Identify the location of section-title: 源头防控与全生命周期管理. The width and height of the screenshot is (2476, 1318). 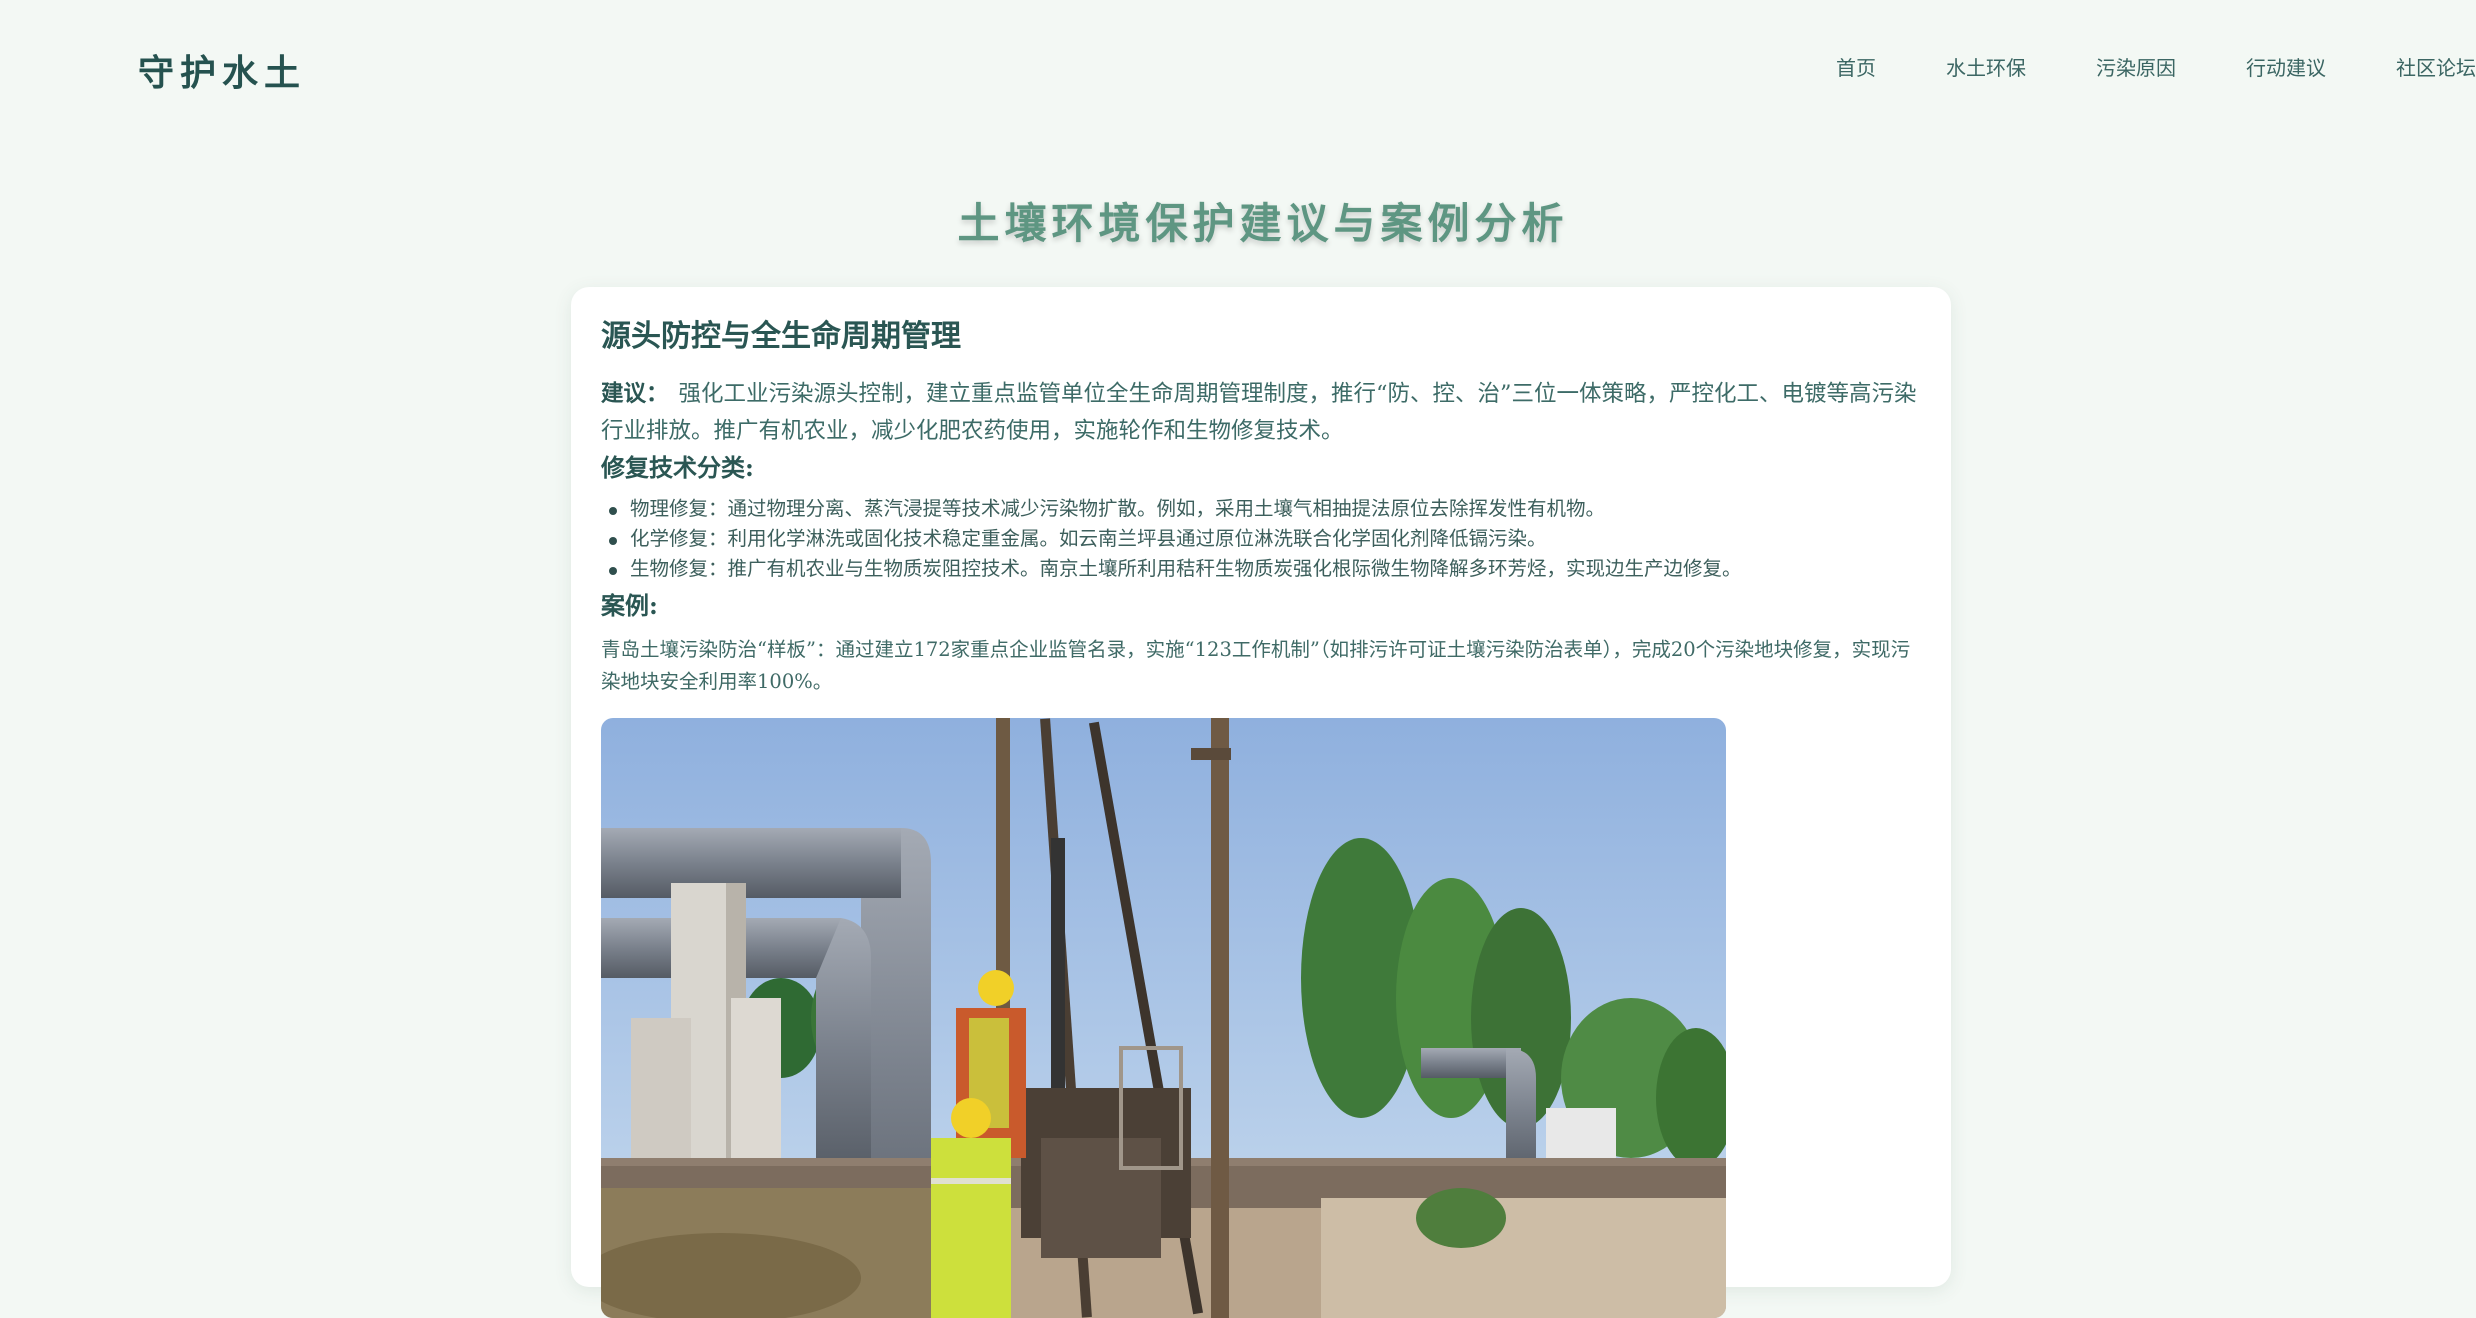
(781, 336).